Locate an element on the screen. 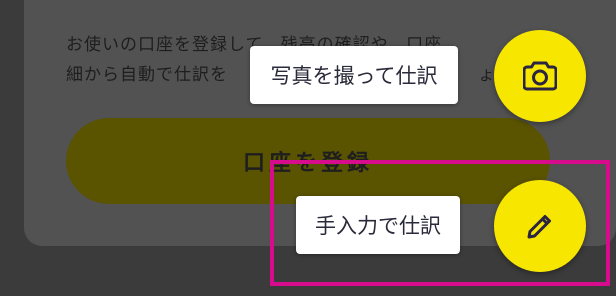 This screenshot has height=296, width=616. photo-journal-button is located at coordinates (540, 76).